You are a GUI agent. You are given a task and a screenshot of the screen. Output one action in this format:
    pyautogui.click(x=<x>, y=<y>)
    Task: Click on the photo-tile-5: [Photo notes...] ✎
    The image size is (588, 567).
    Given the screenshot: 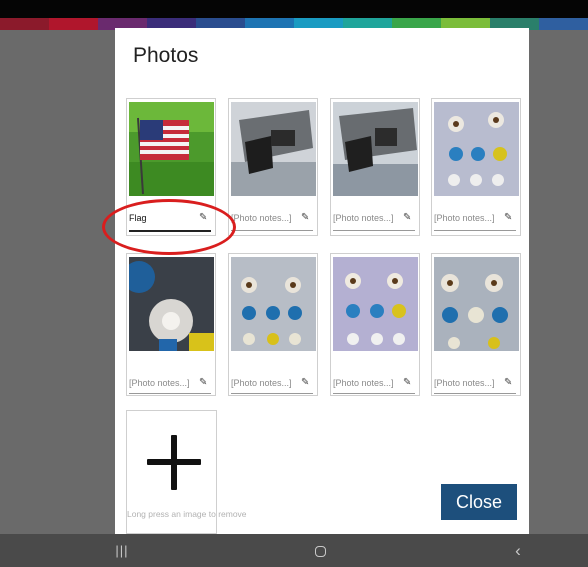 What is the action you would take?
    pyautogui.click(x=171, y=324)
    